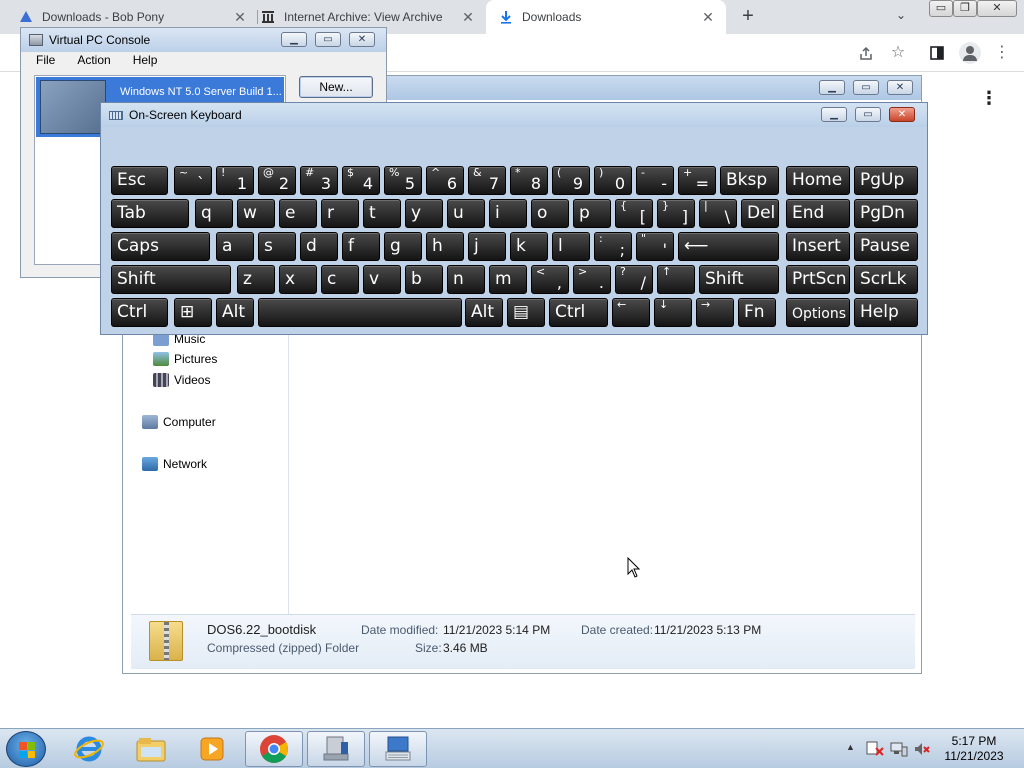  I want to click on key-': " ', so click(655, 246).